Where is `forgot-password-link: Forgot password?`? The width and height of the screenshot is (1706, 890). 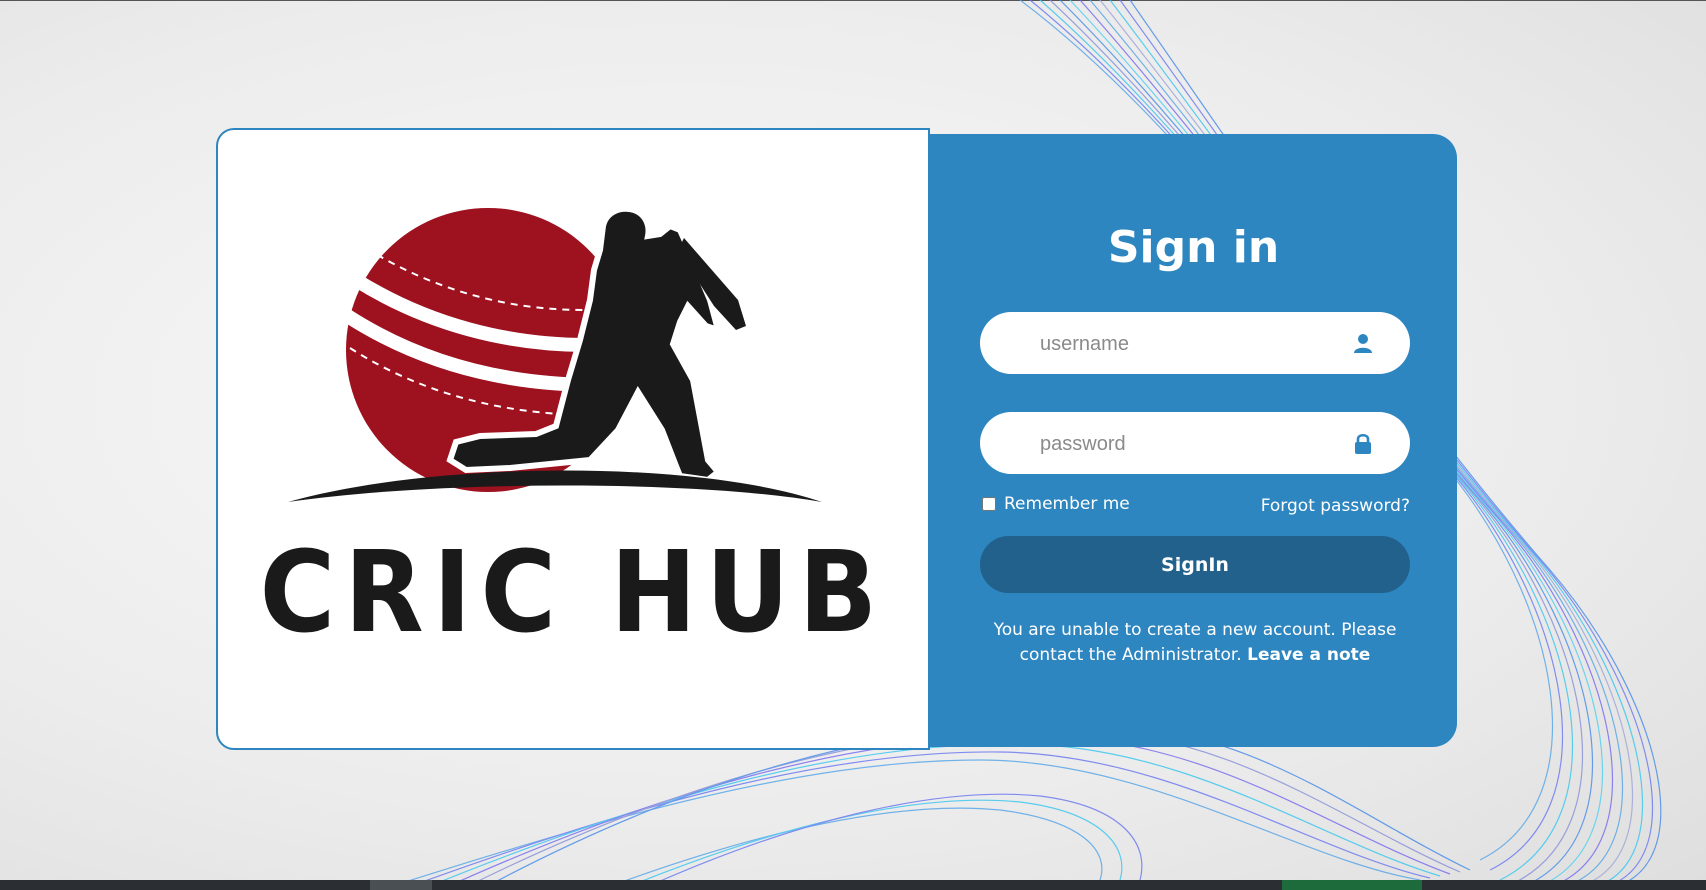
forgot-password-link: Forgot password? is located at coordinates (1335, 506).